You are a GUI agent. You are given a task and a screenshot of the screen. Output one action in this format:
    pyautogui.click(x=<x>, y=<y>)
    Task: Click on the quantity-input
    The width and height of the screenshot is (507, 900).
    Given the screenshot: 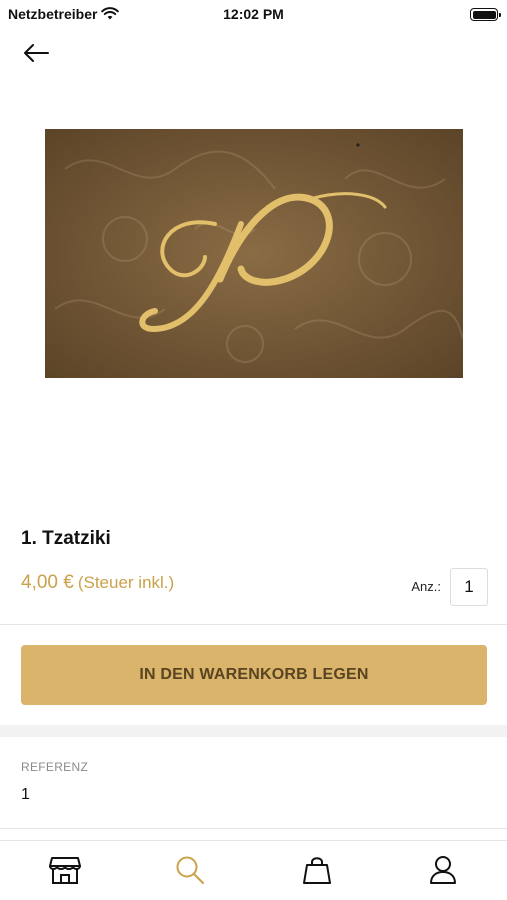 What is the action you would take?
    pyautogui.click(x=469, y=587)
    